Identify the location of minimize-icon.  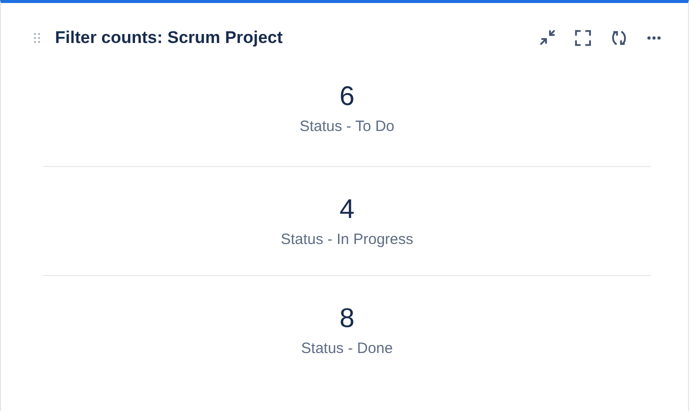
(547, 38).